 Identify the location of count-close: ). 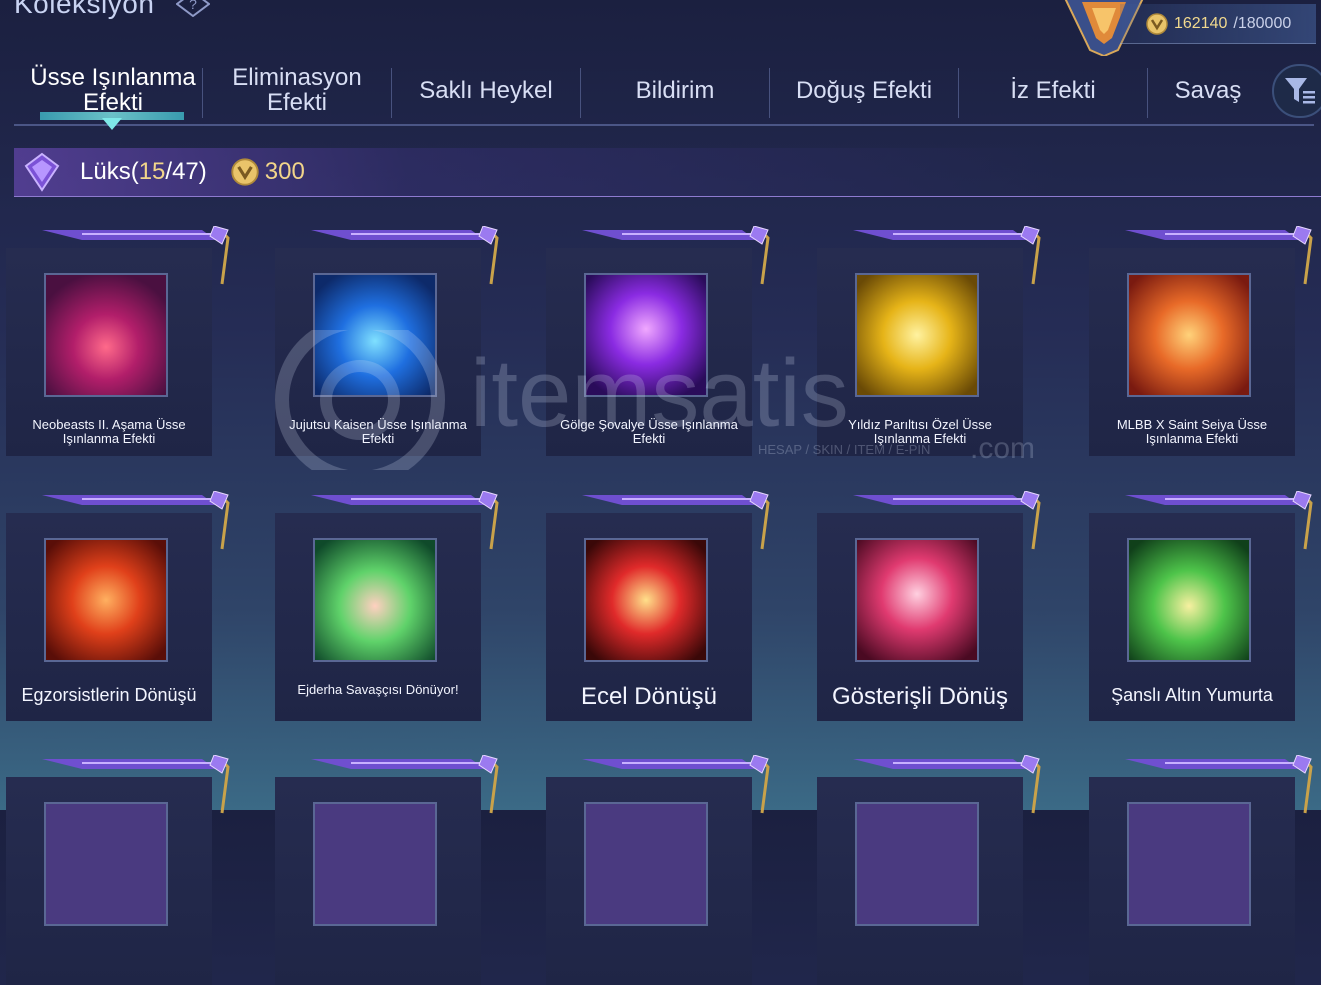
(202, 171).